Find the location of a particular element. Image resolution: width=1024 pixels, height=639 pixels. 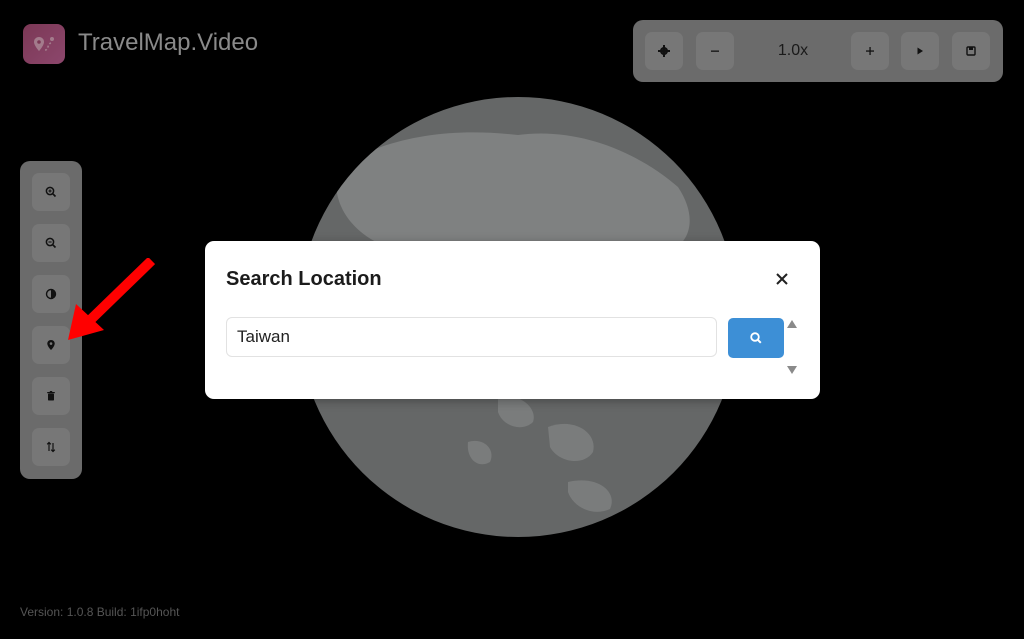

settings-button is located at coordinates (664, 51).